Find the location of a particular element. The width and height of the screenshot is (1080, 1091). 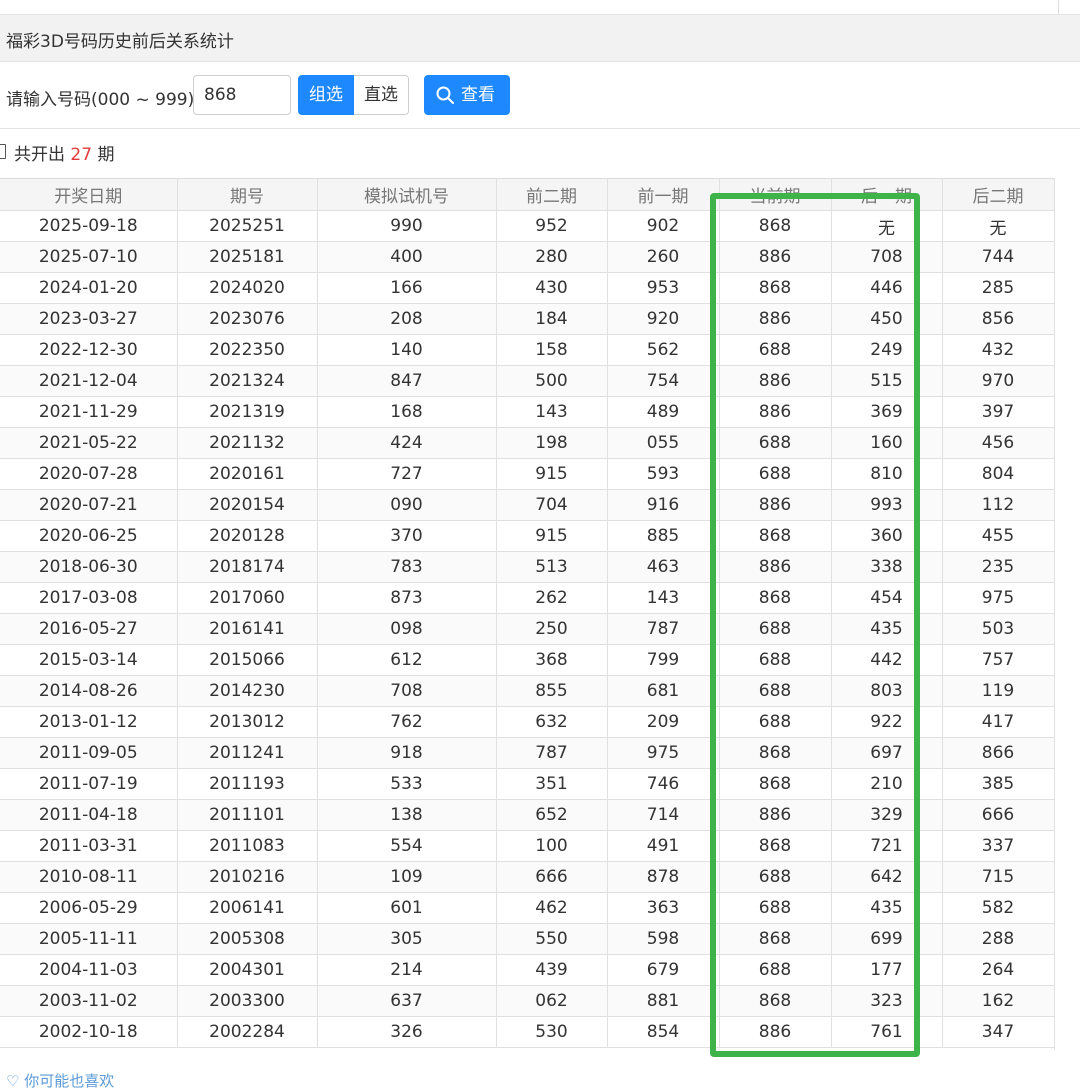

table-row: 2011-04-18 2011101 138 652 714 886 329 666 is located at coordinates (527, 815).